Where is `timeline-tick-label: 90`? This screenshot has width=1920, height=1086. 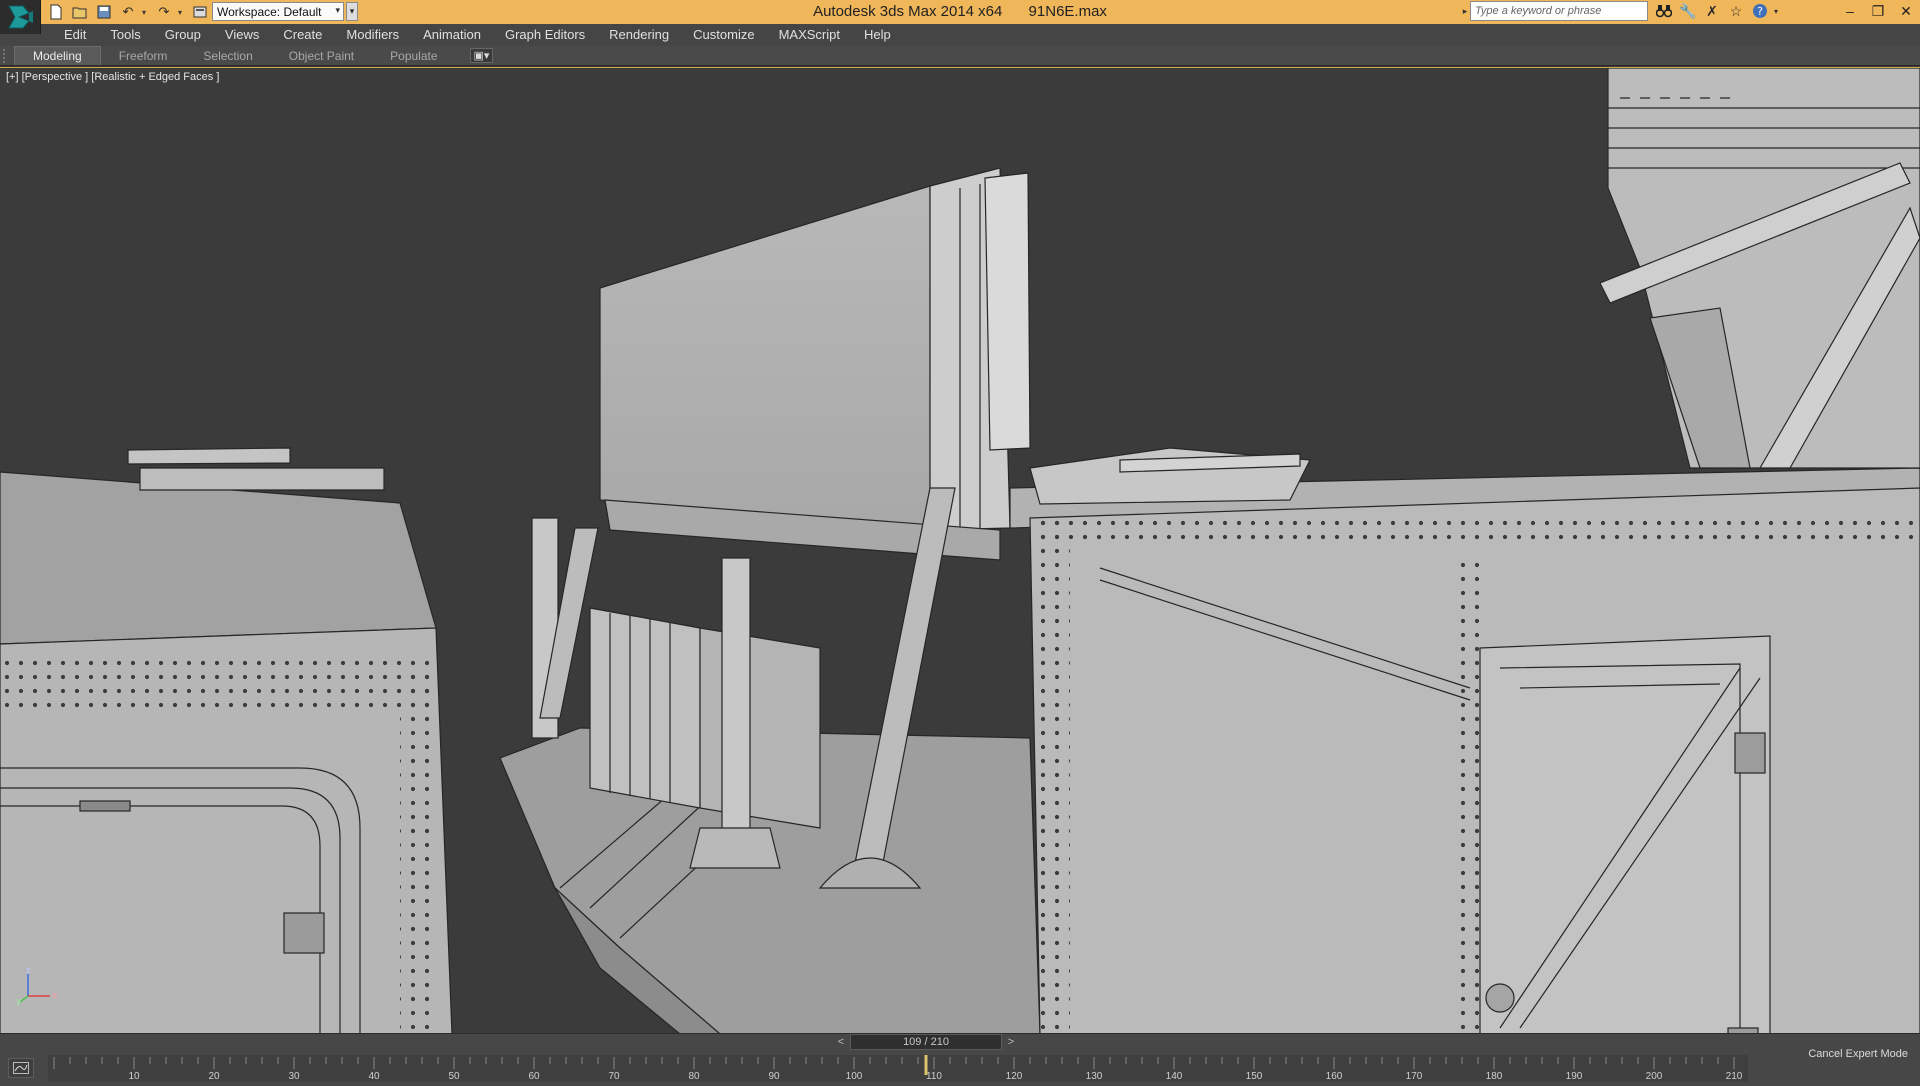
timeline-tick-label: 90 is located at coordinates (774, 1076).